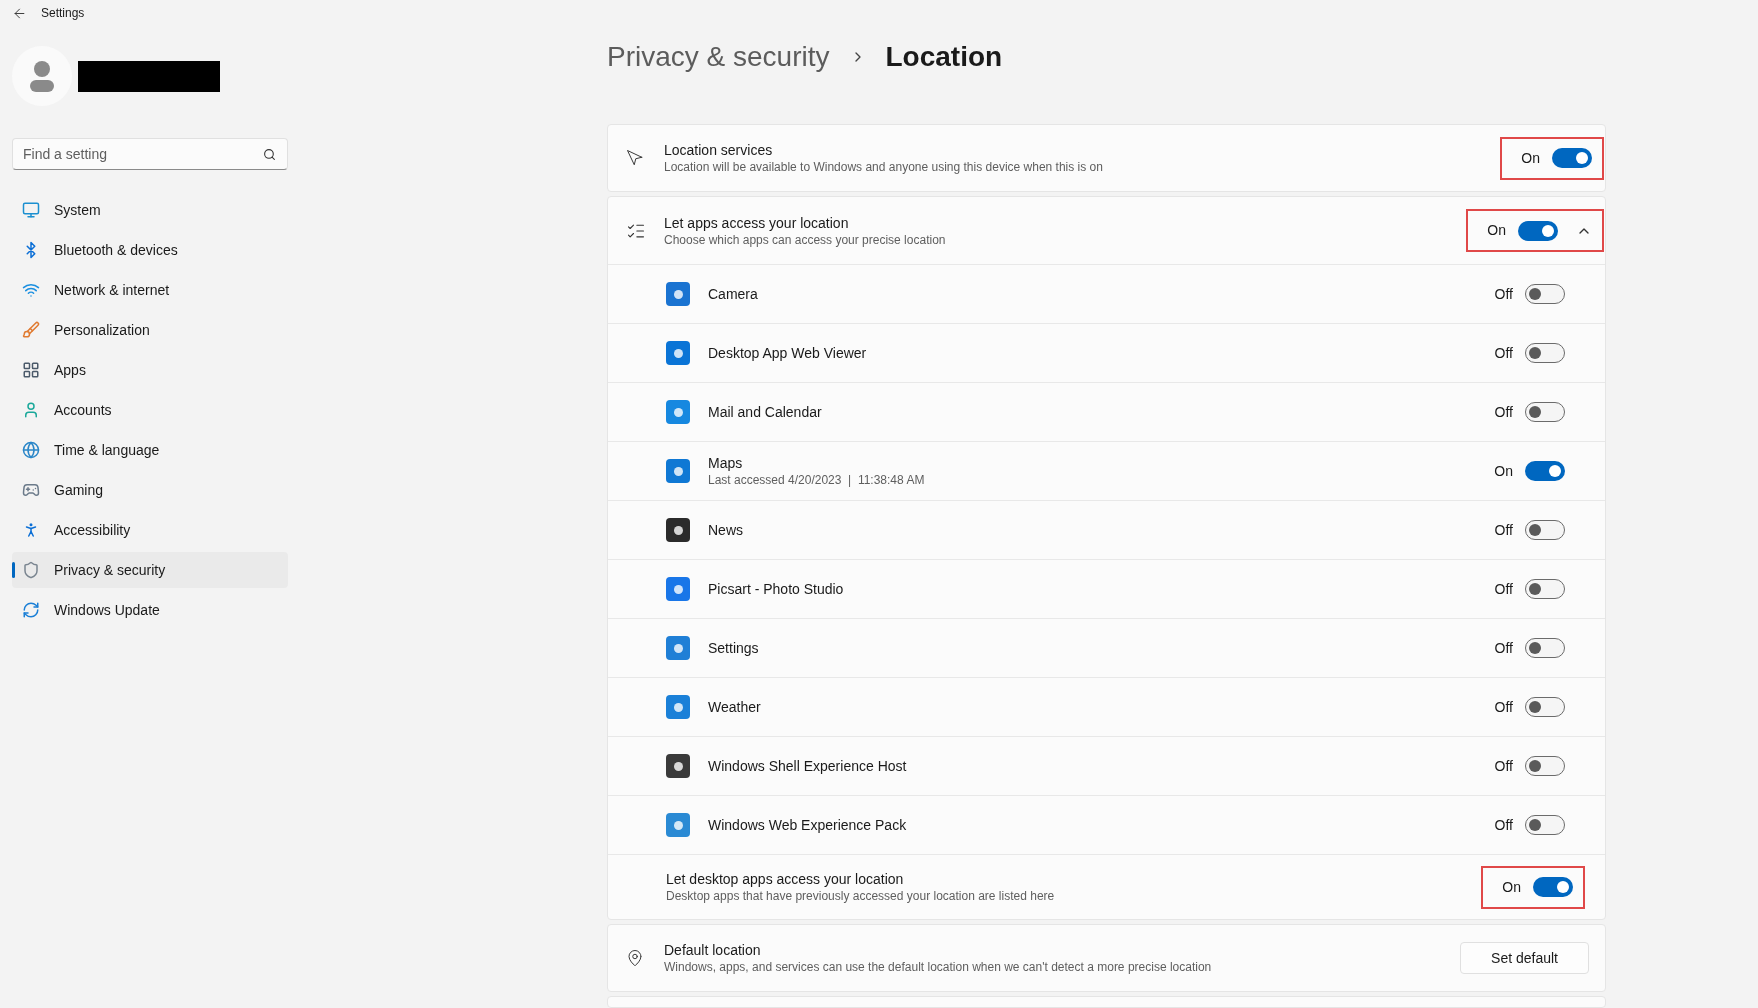 This screenshot has width=1758, height=1008. Describe the element at coordinates (884, 167) in the screenshot. I see `setting-description: Location will be available to Windows and anyone using this device when this is on` at that location.